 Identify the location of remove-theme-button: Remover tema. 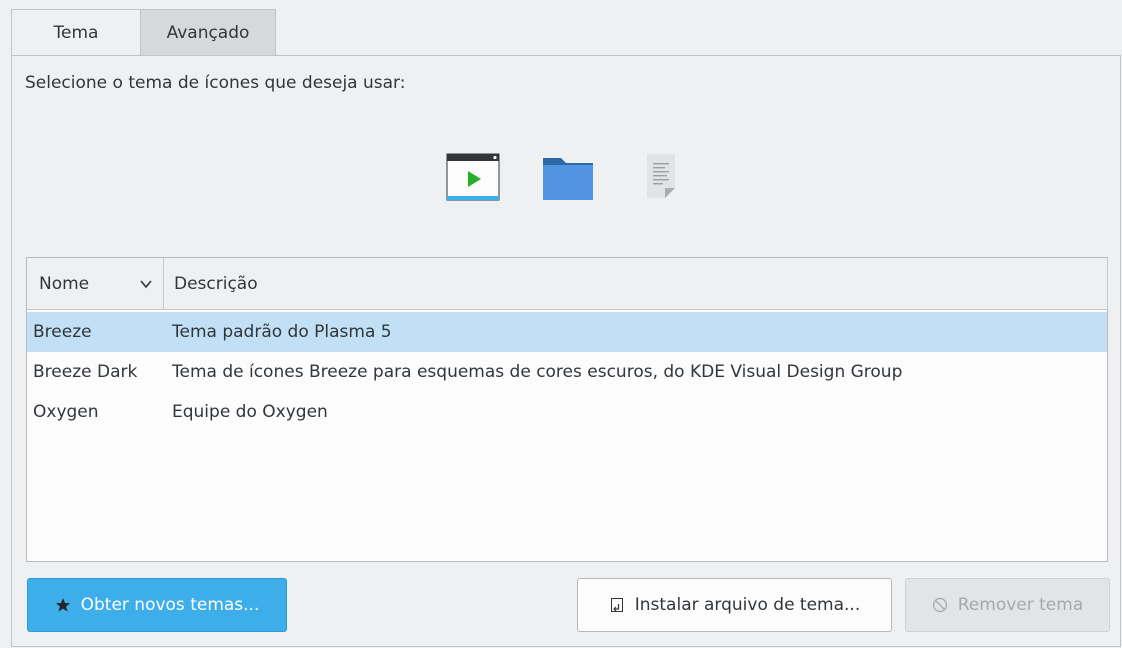
(1007, 605).